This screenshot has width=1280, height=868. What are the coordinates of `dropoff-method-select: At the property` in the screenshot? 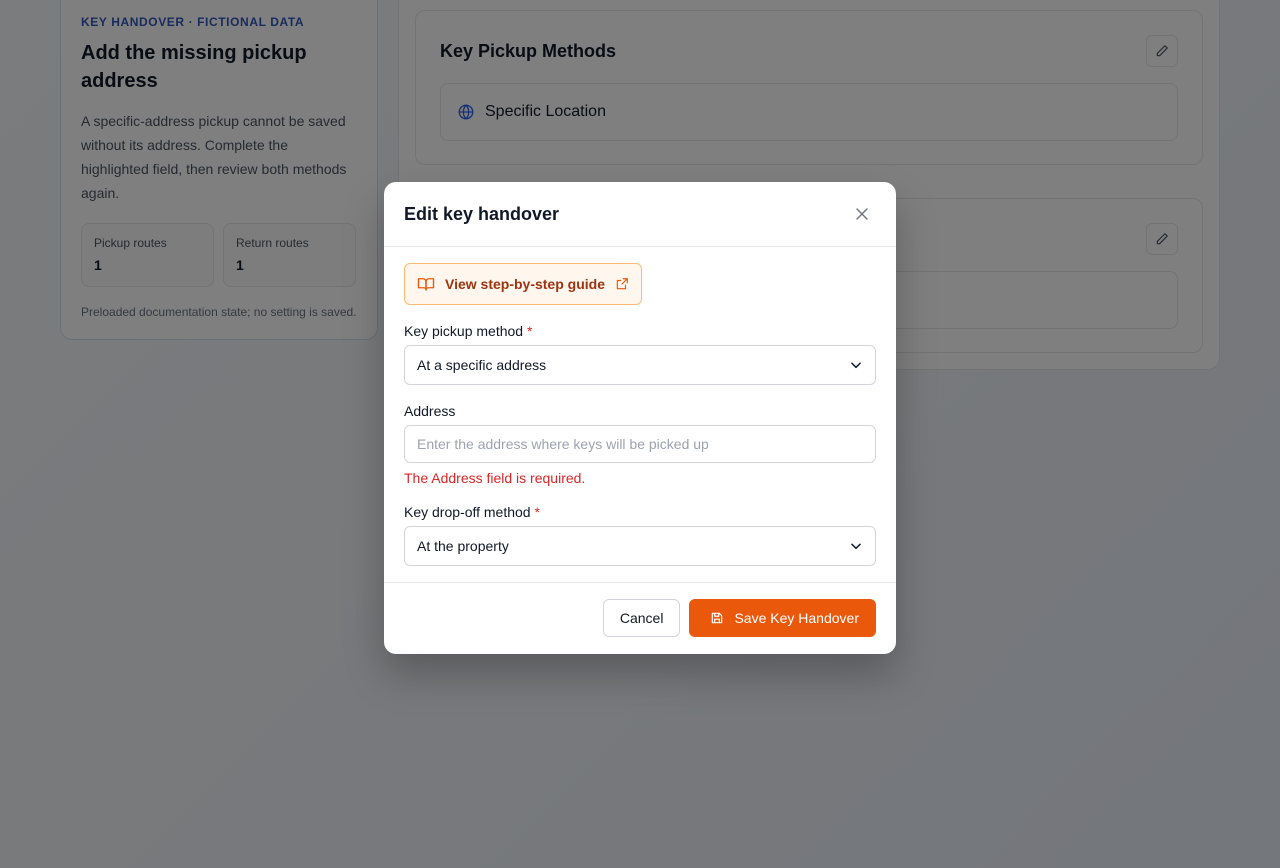 It's located at (640, 546).